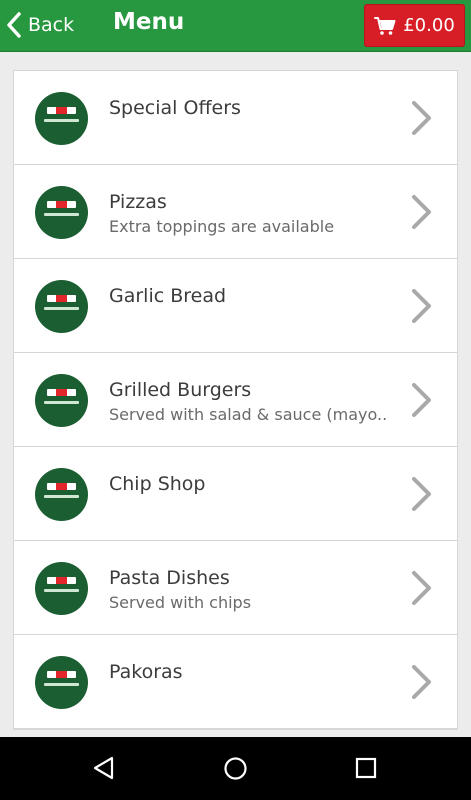 The height and width of the screenshot is (800, 471). What do you see at coordinates (366, 768) in the screenshot?
I see `square-recents-icon` at bounding box center [366, 768].